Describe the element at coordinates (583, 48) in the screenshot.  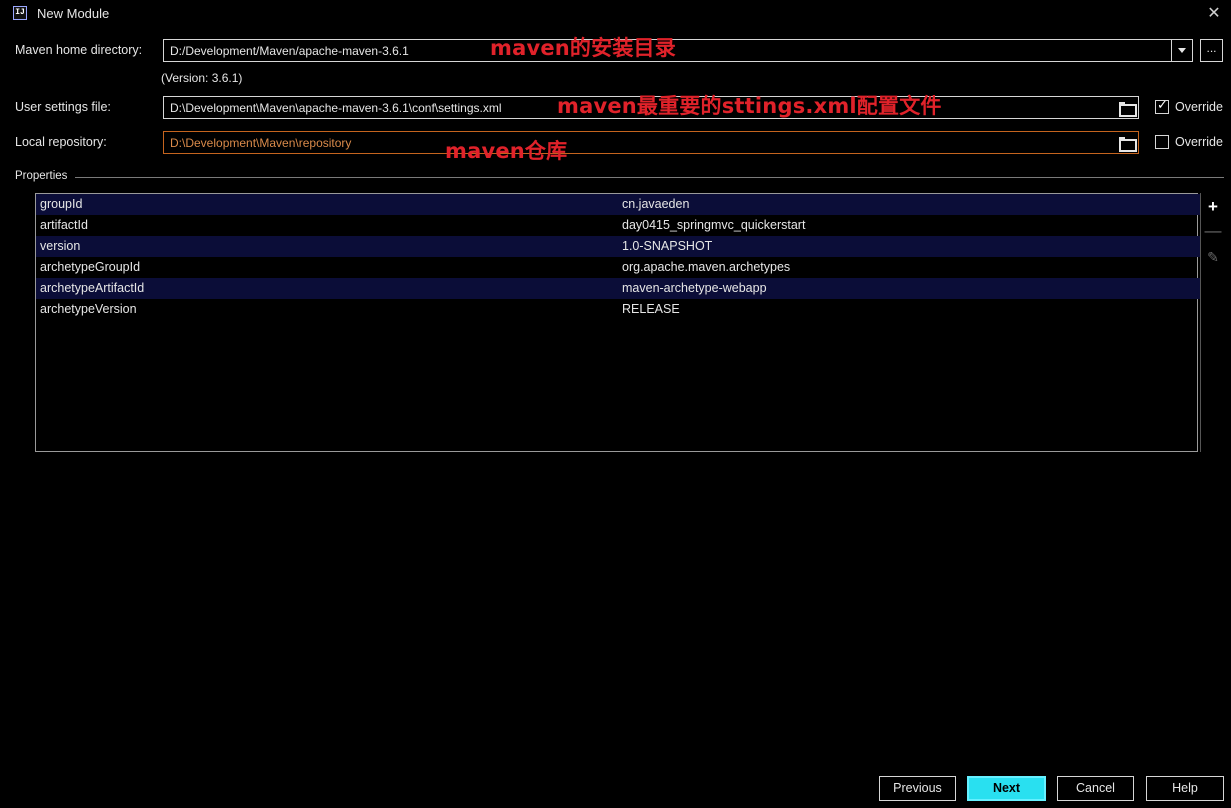
I see `annotation-maven-home: maven的安装目录` at that location.